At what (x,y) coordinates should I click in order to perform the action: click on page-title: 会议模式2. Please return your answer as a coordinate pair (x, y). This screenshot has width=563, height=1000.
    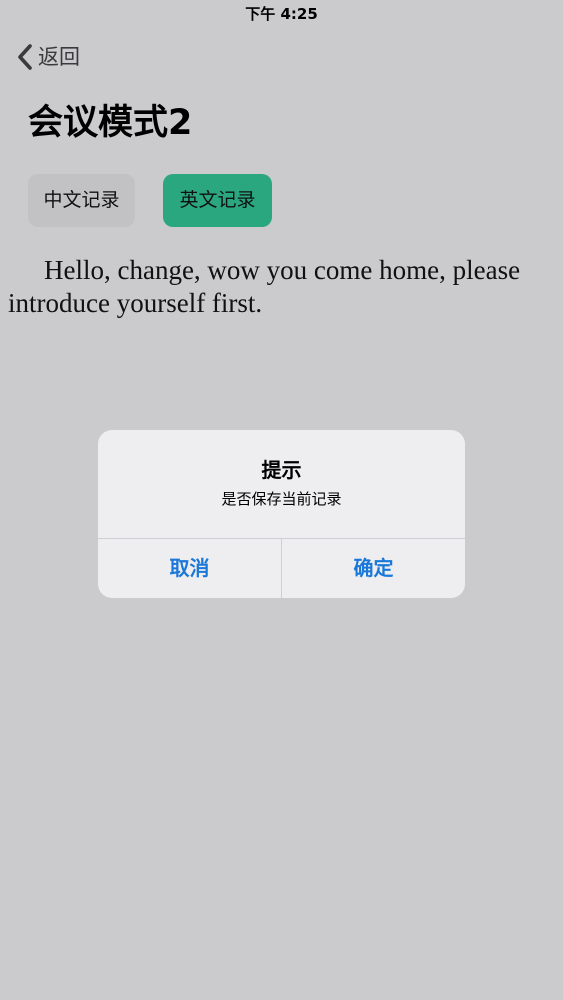
    Looking at the image, I should click on (110, 123).